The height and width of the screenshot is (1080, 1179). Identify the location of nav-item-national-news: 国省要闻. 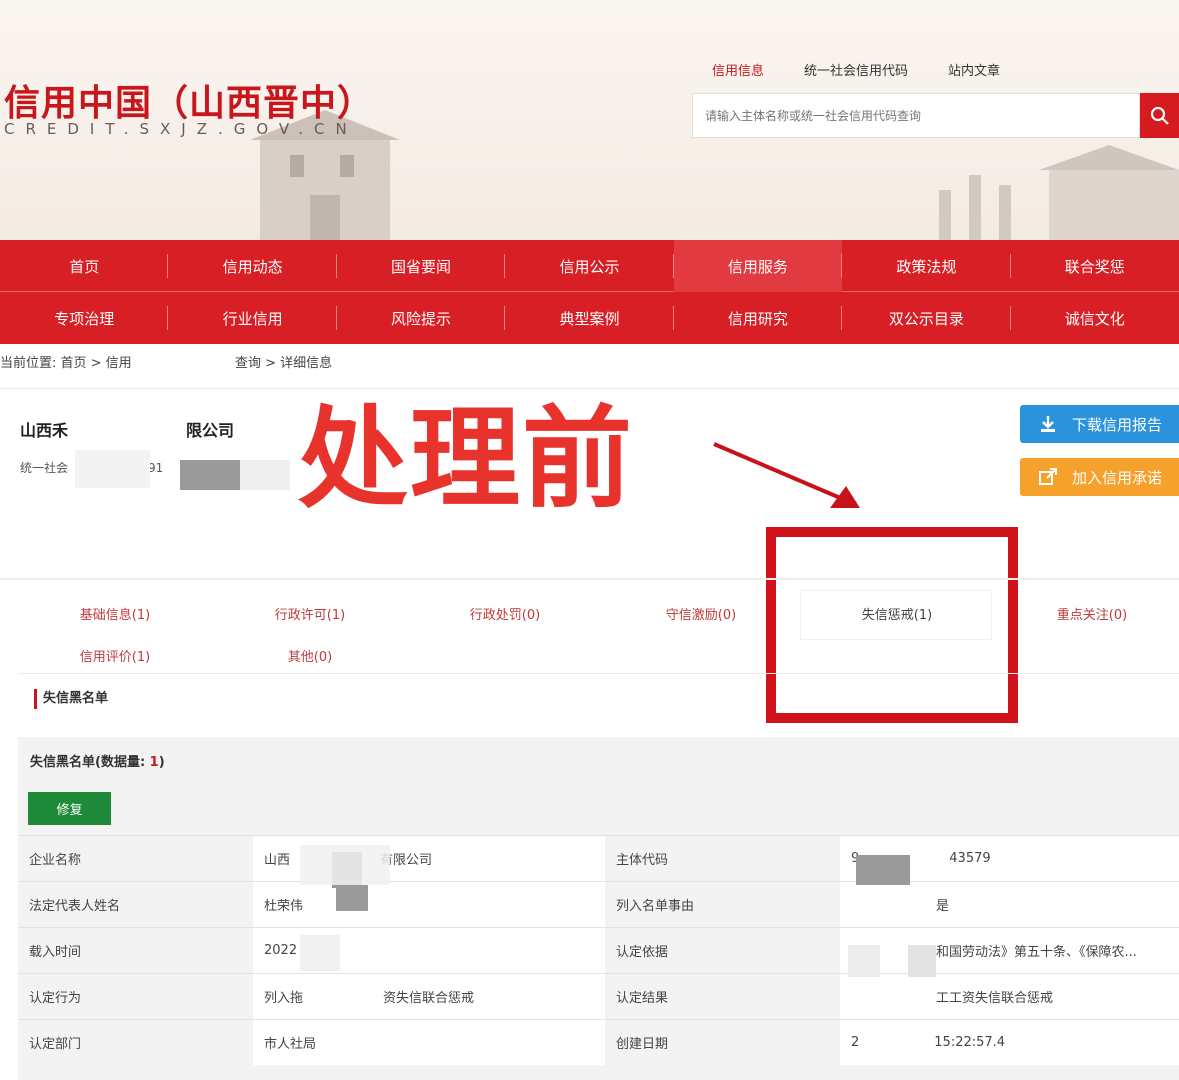
(421, 266).